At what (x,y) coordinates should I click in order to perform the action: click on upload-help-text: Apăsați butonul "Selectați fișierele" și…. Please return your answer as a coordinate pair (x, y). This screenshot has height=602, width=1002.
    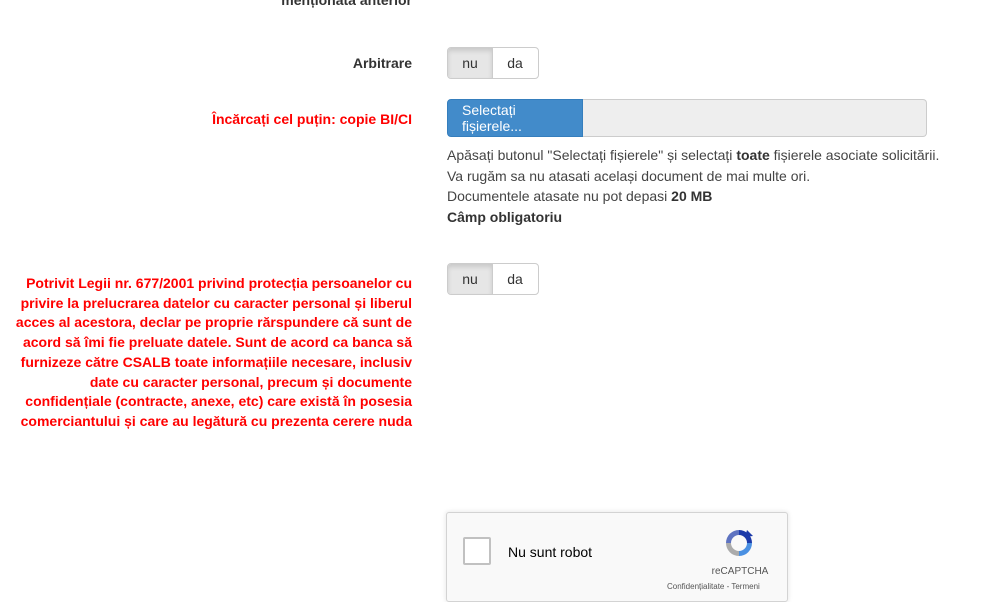
    Looking at the image, I should click on (724, 186).